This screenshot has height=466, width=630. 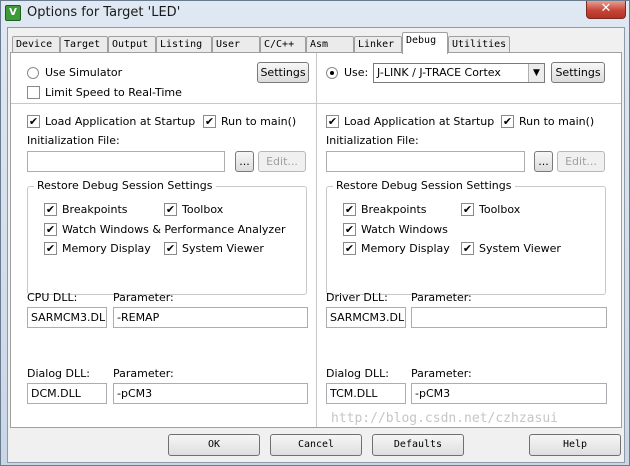 I want to click on left-dialog-param-input: -pCM3, so click(x=210, y=393).